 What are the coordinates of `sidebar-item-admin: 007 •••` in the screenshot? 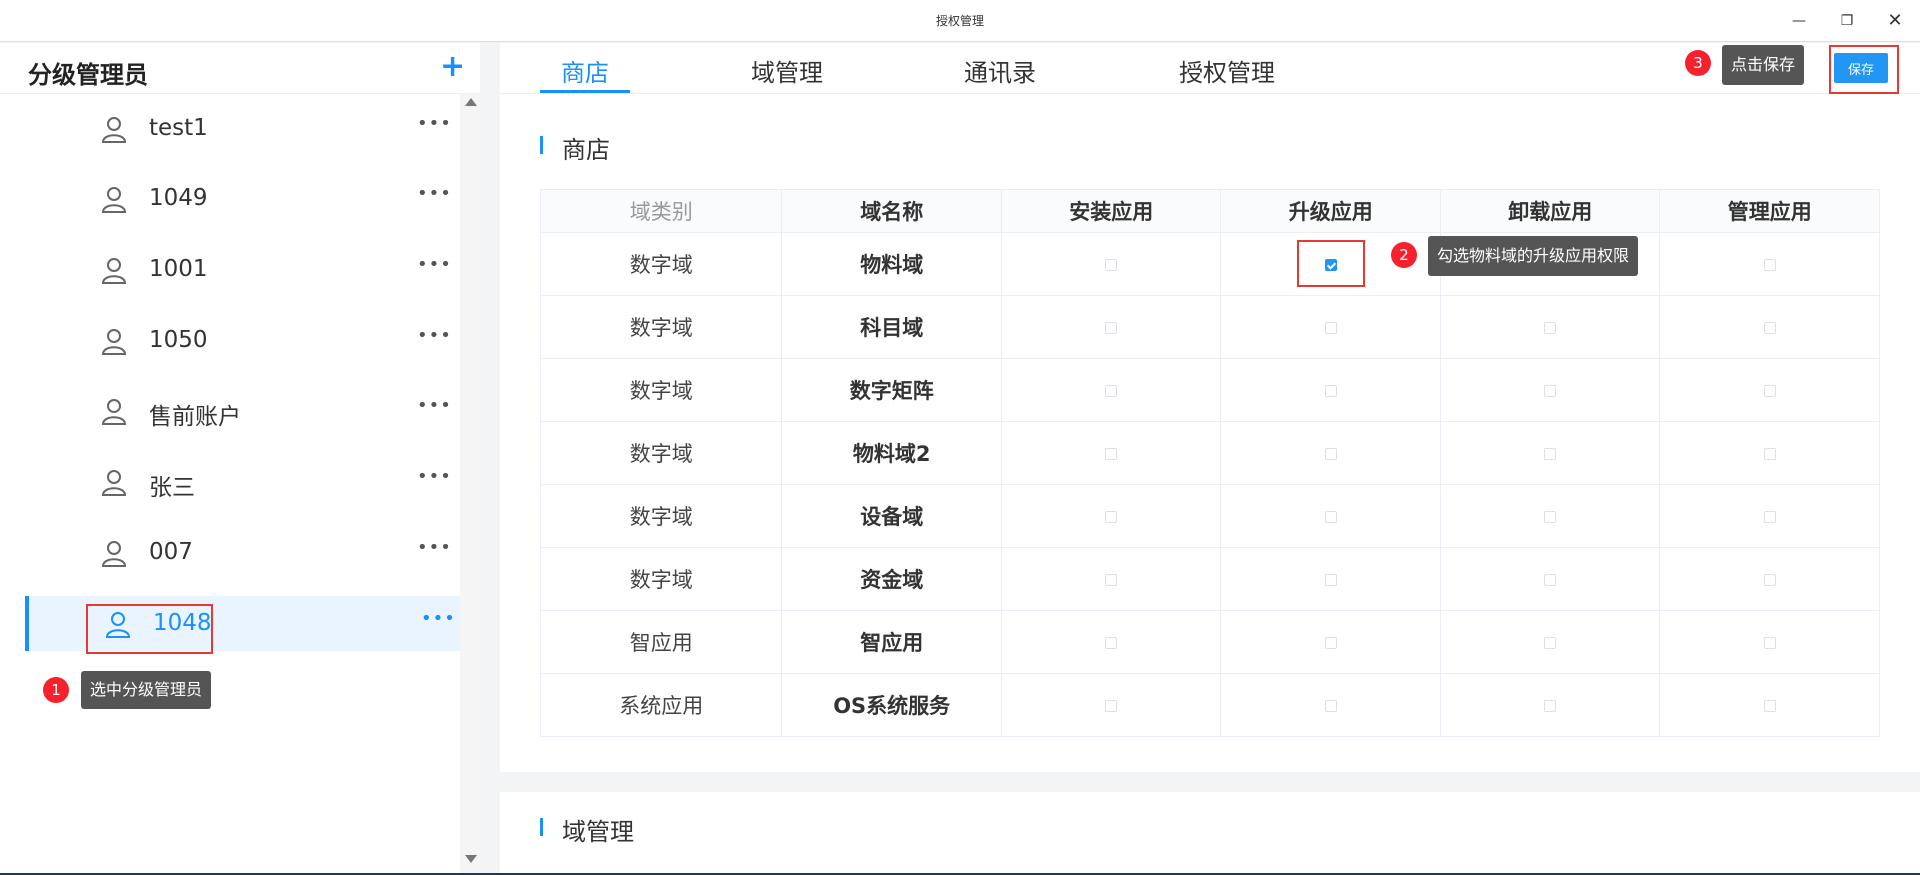 It's located at (243, 552).